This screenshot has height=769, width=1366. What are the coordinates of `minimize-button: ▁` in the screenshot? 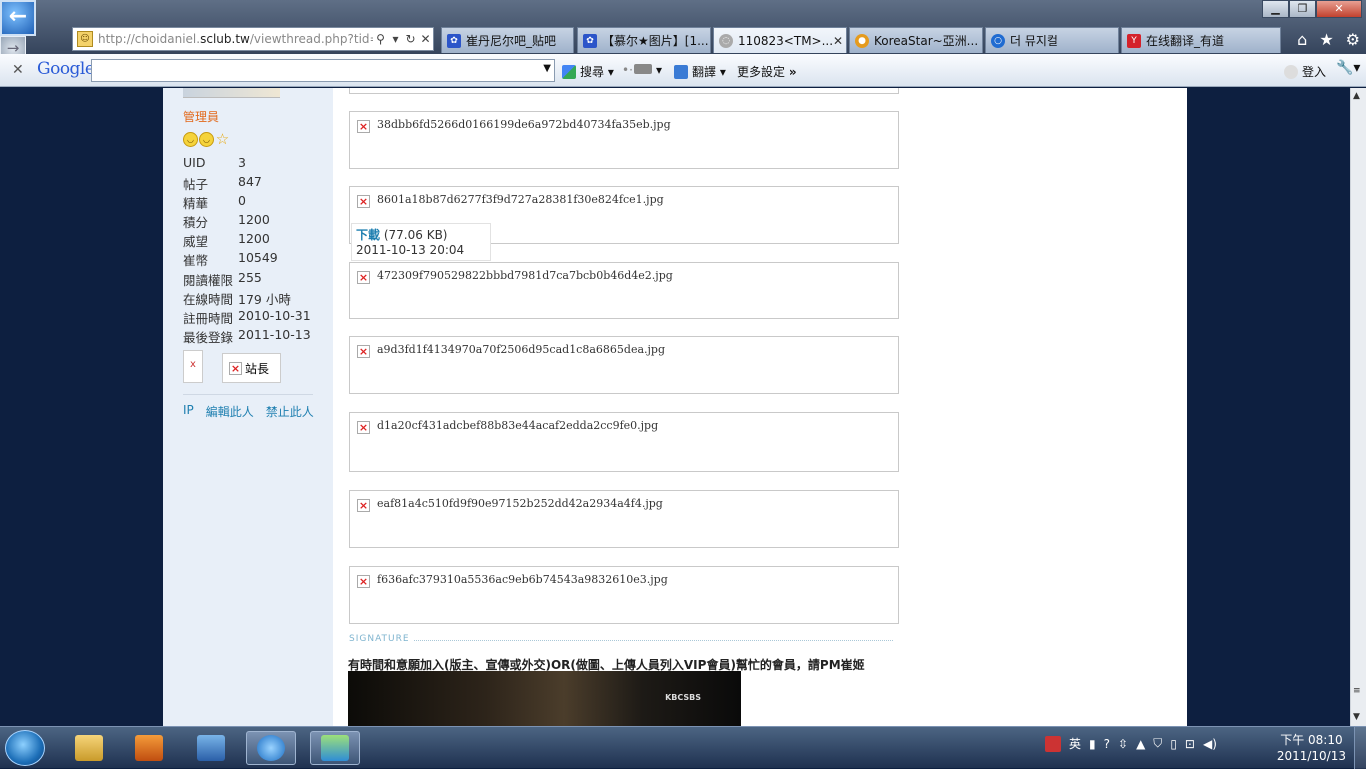 It's located at (1275, 9).